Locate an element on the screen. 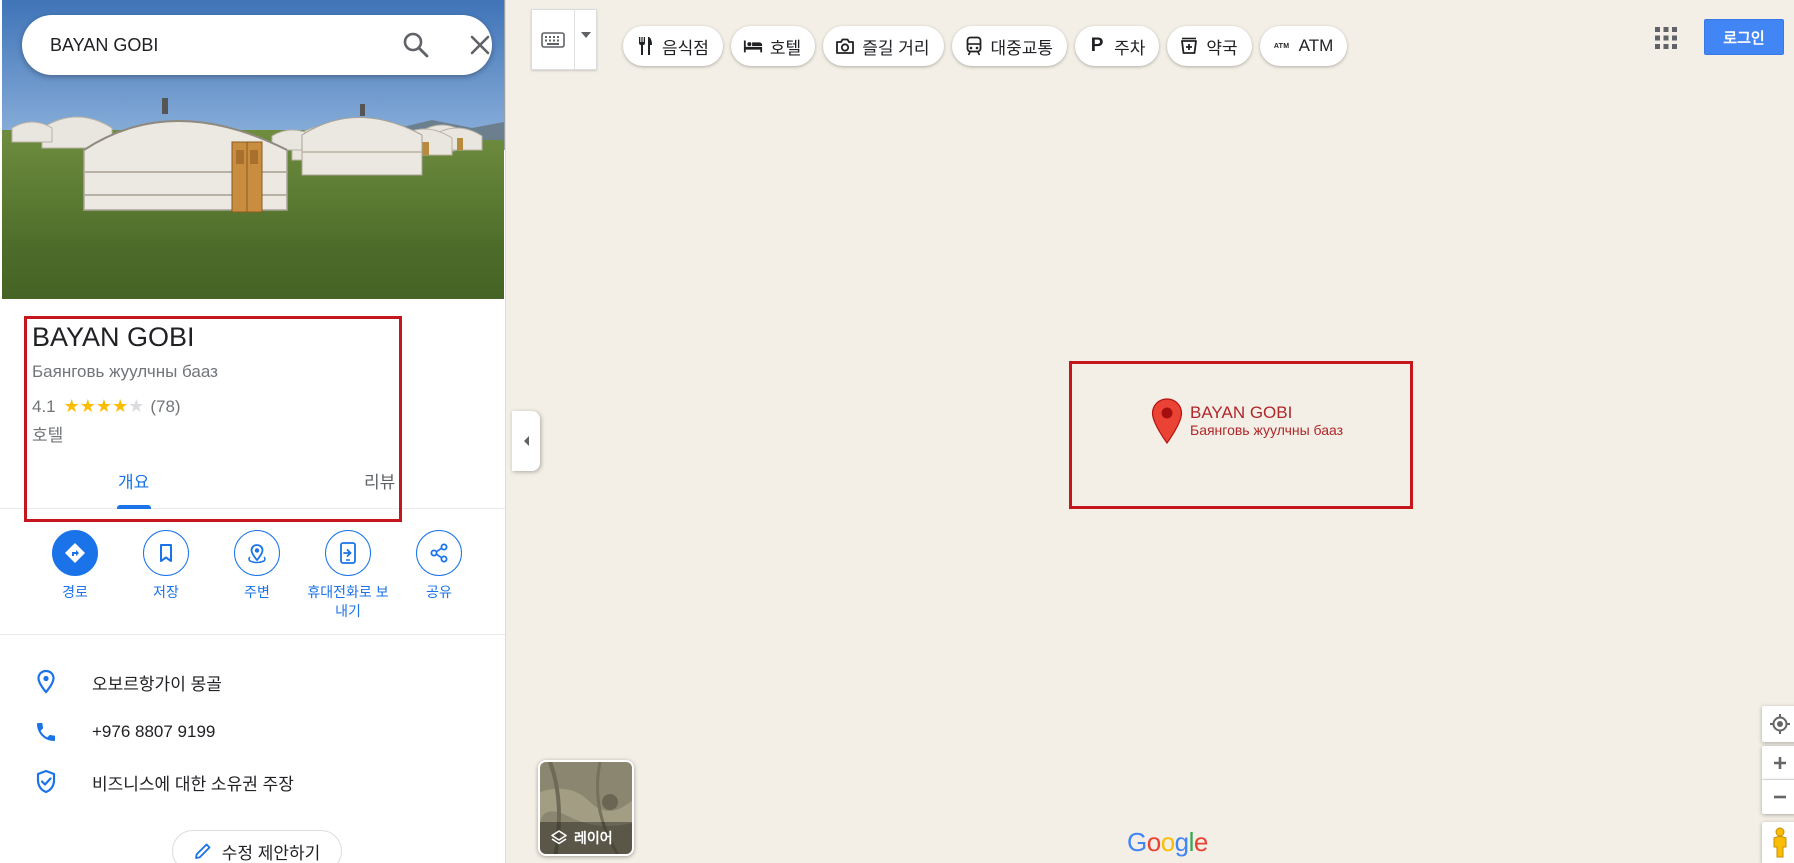 The width and height of the screenshot is (1794, 863). tab-reviews: 리뷰 is located at coordinates (379, 480).